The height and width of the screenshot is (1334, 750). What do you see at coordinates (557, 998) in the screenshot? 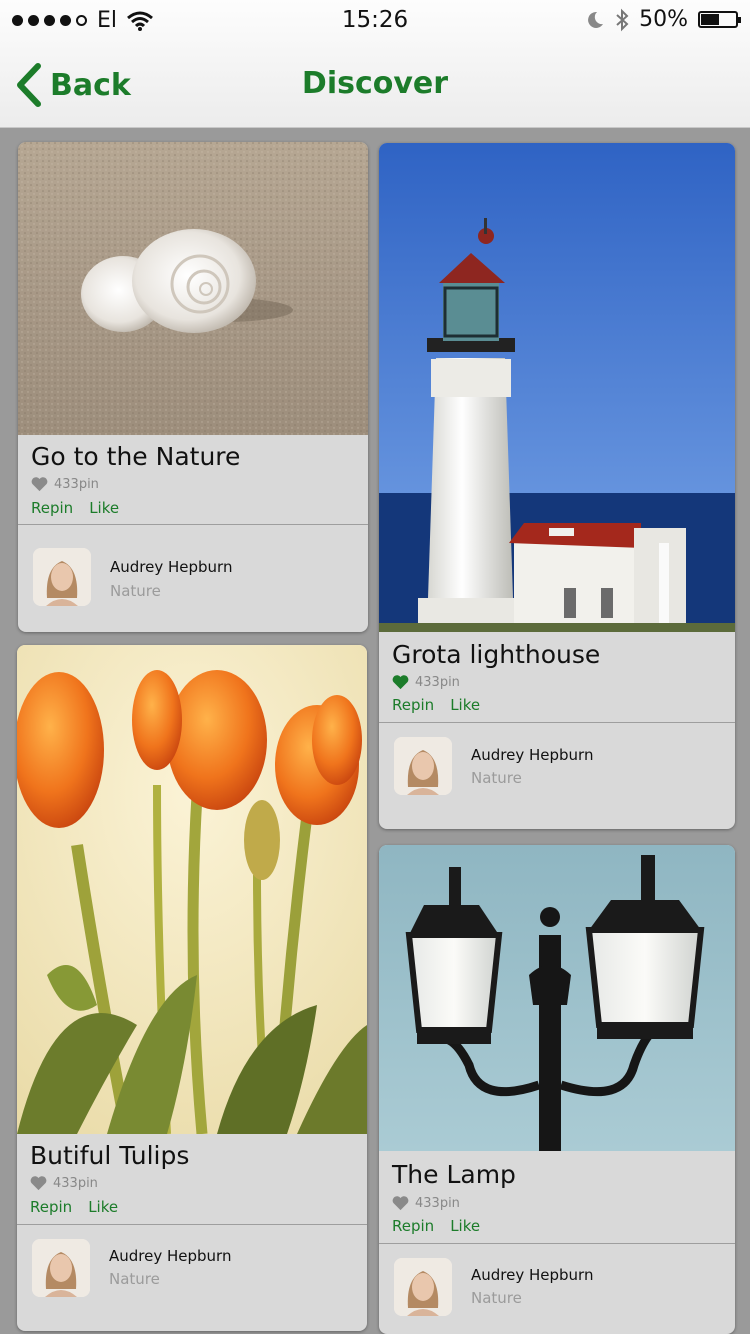
I see `street-lamp-photo` at bounding box center [557, 998].